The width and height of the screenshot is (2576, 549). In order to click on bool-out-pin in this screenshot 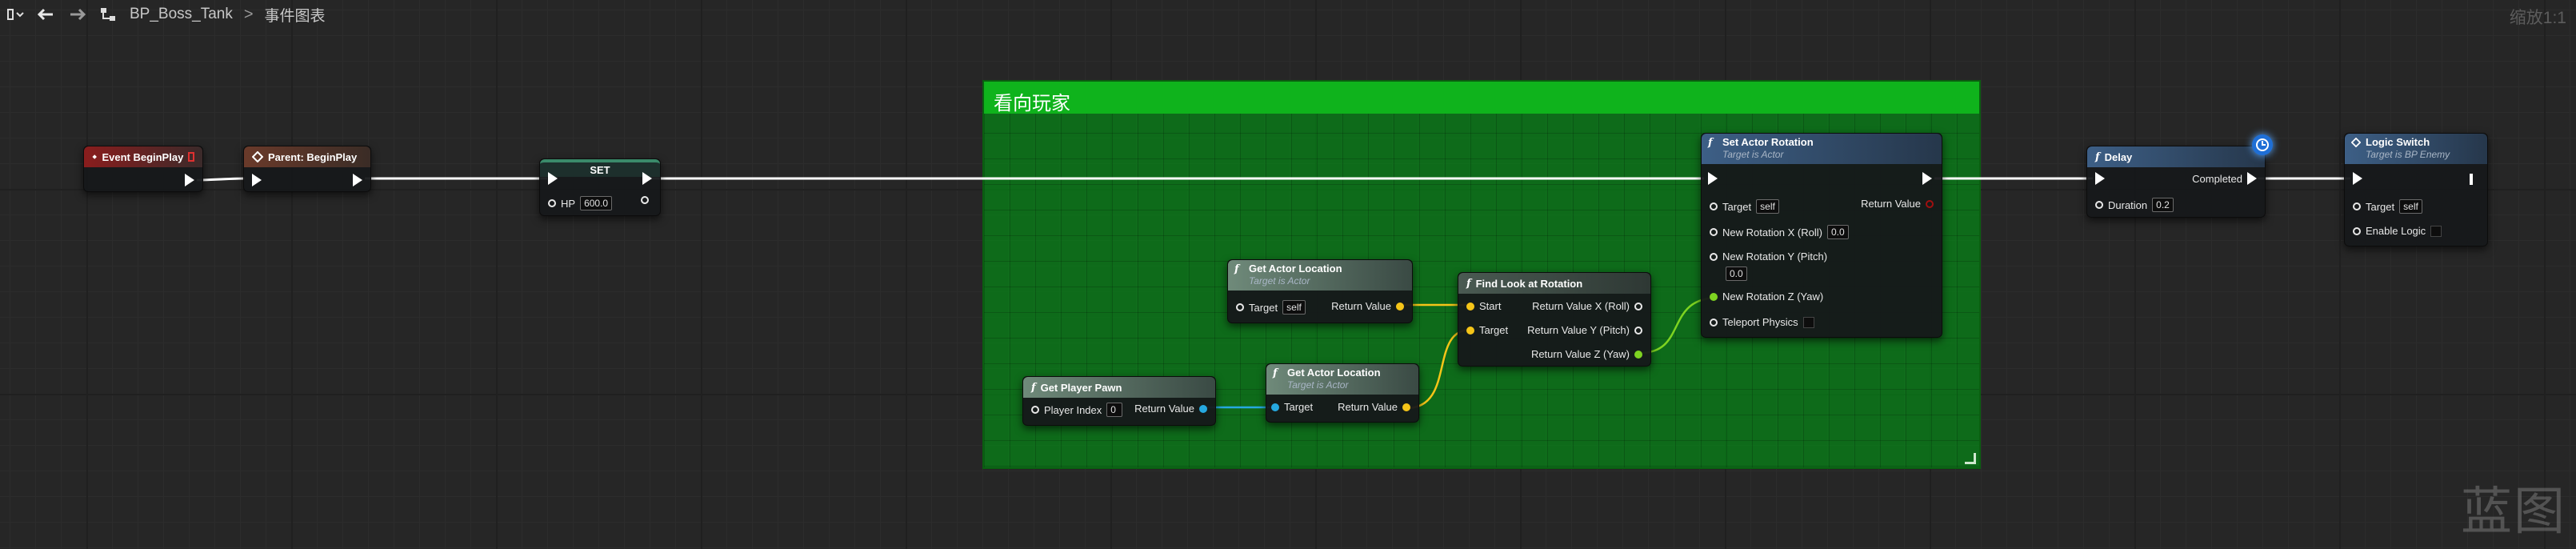, I will do `click(1930, 203)`.